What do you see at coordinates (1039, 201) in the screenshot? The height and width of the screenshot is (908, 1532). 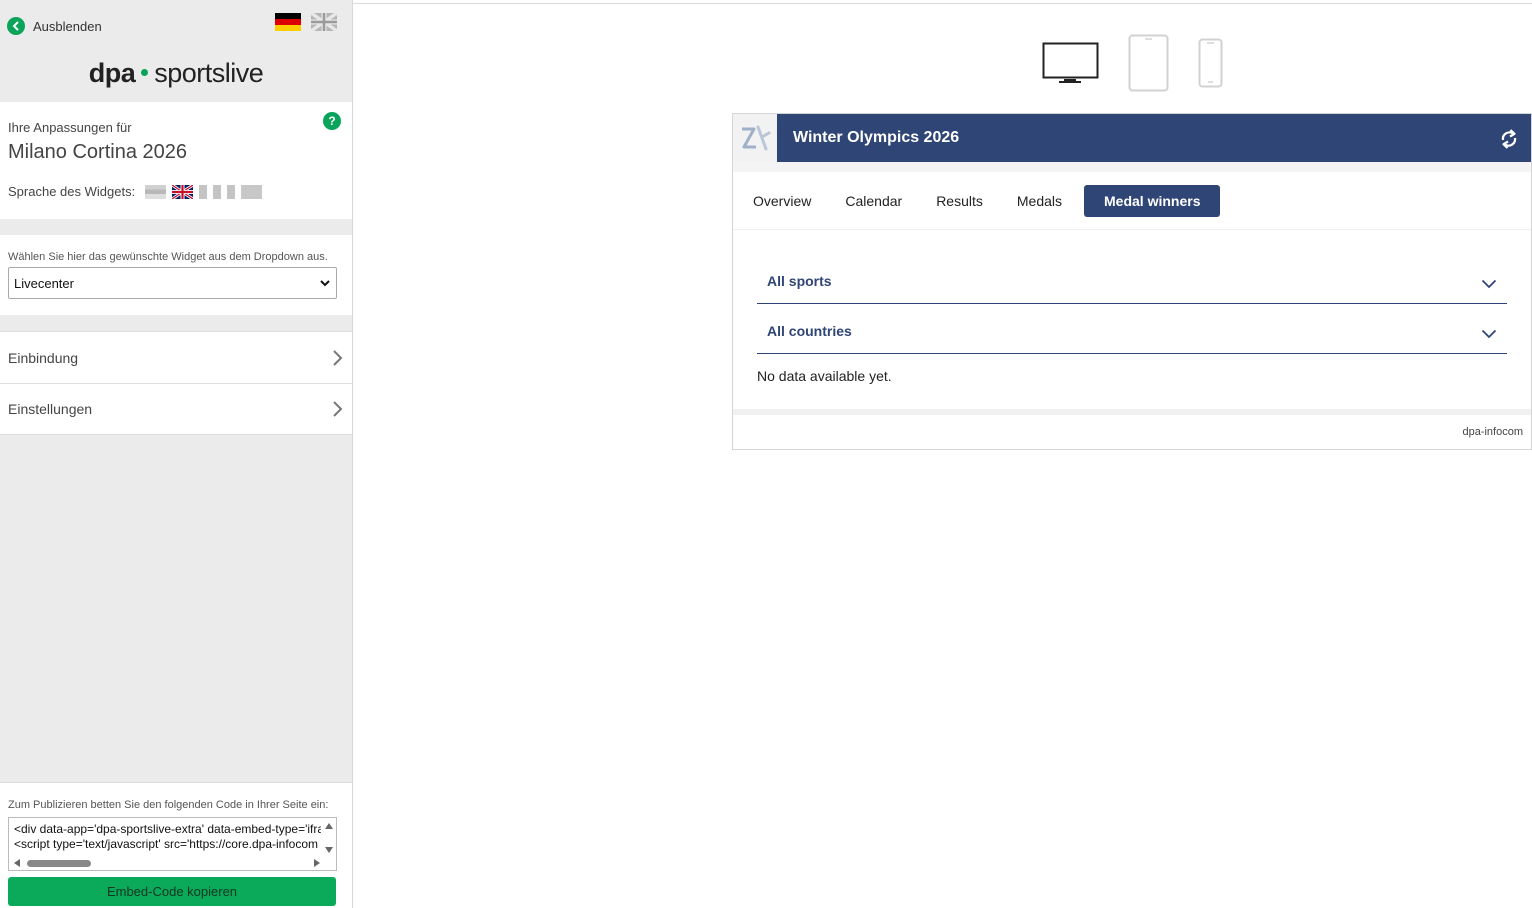 I see `tab-medals: Medals` at bounding box center [1039, 201].